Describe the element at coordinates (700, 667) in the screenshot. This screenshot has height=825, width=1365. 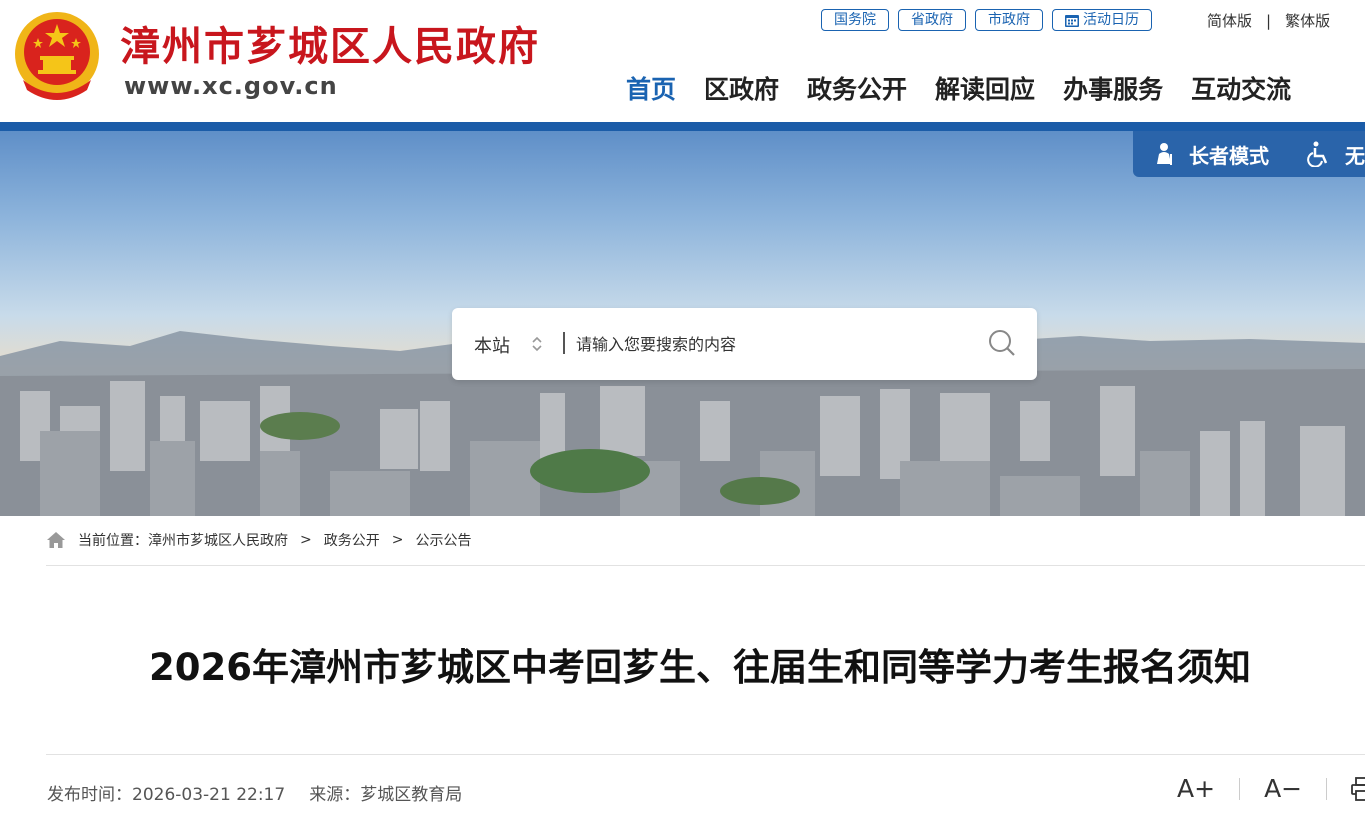
I see `article-title: 2026年漳州市芗城区中考回芗生、往届生和同等学力考生报名须知` at that location.